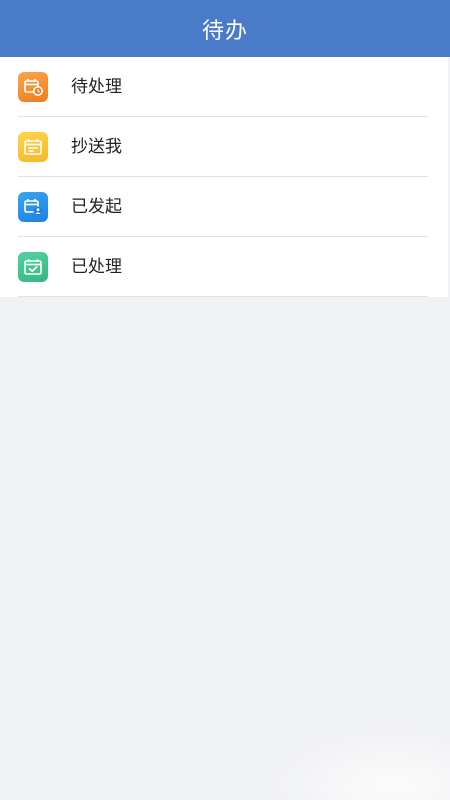 This screenshot has height=800, width=450. What do you see at coordinates (224, 31) in the screenshot?
I see `page-title: 待办` at bounding box center [224, 31].